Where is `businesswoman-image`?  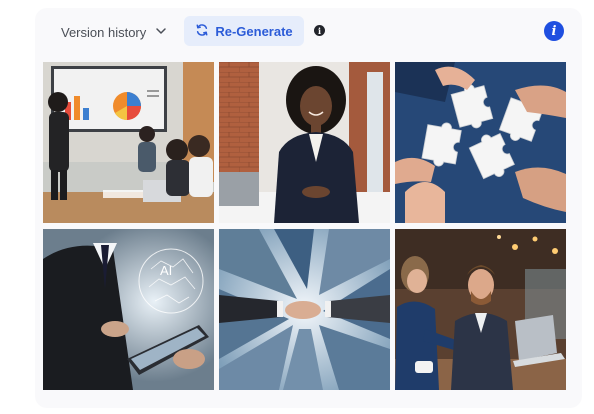
businesswoman-image is located at coordinates (304, 142).